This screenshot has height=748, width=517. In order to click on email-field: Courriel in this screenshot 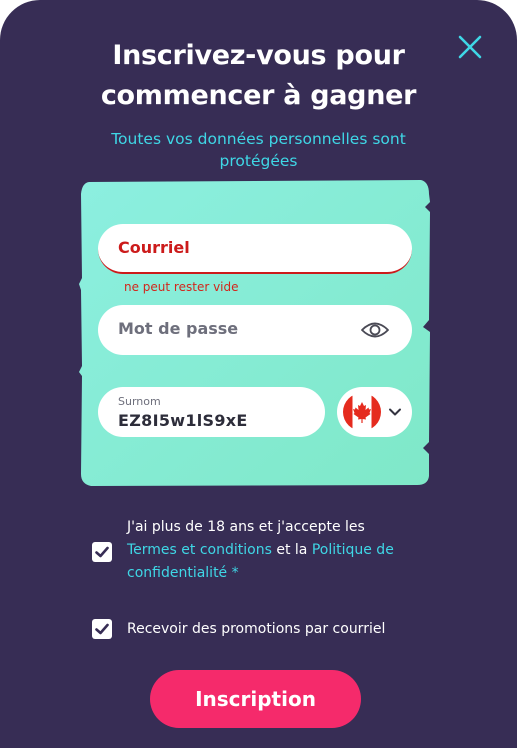, I will do `click(255, 249)`.